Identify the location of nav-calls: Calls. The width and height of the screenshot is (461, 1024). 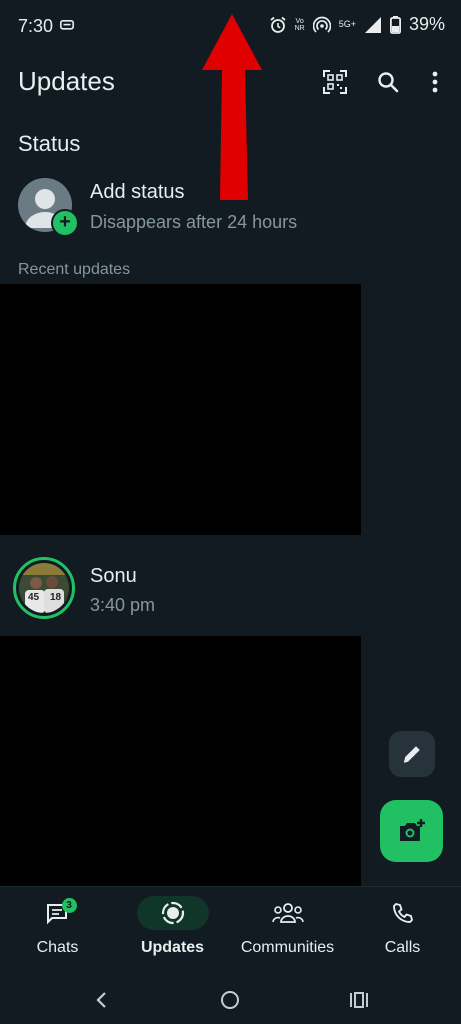
(402, 932).